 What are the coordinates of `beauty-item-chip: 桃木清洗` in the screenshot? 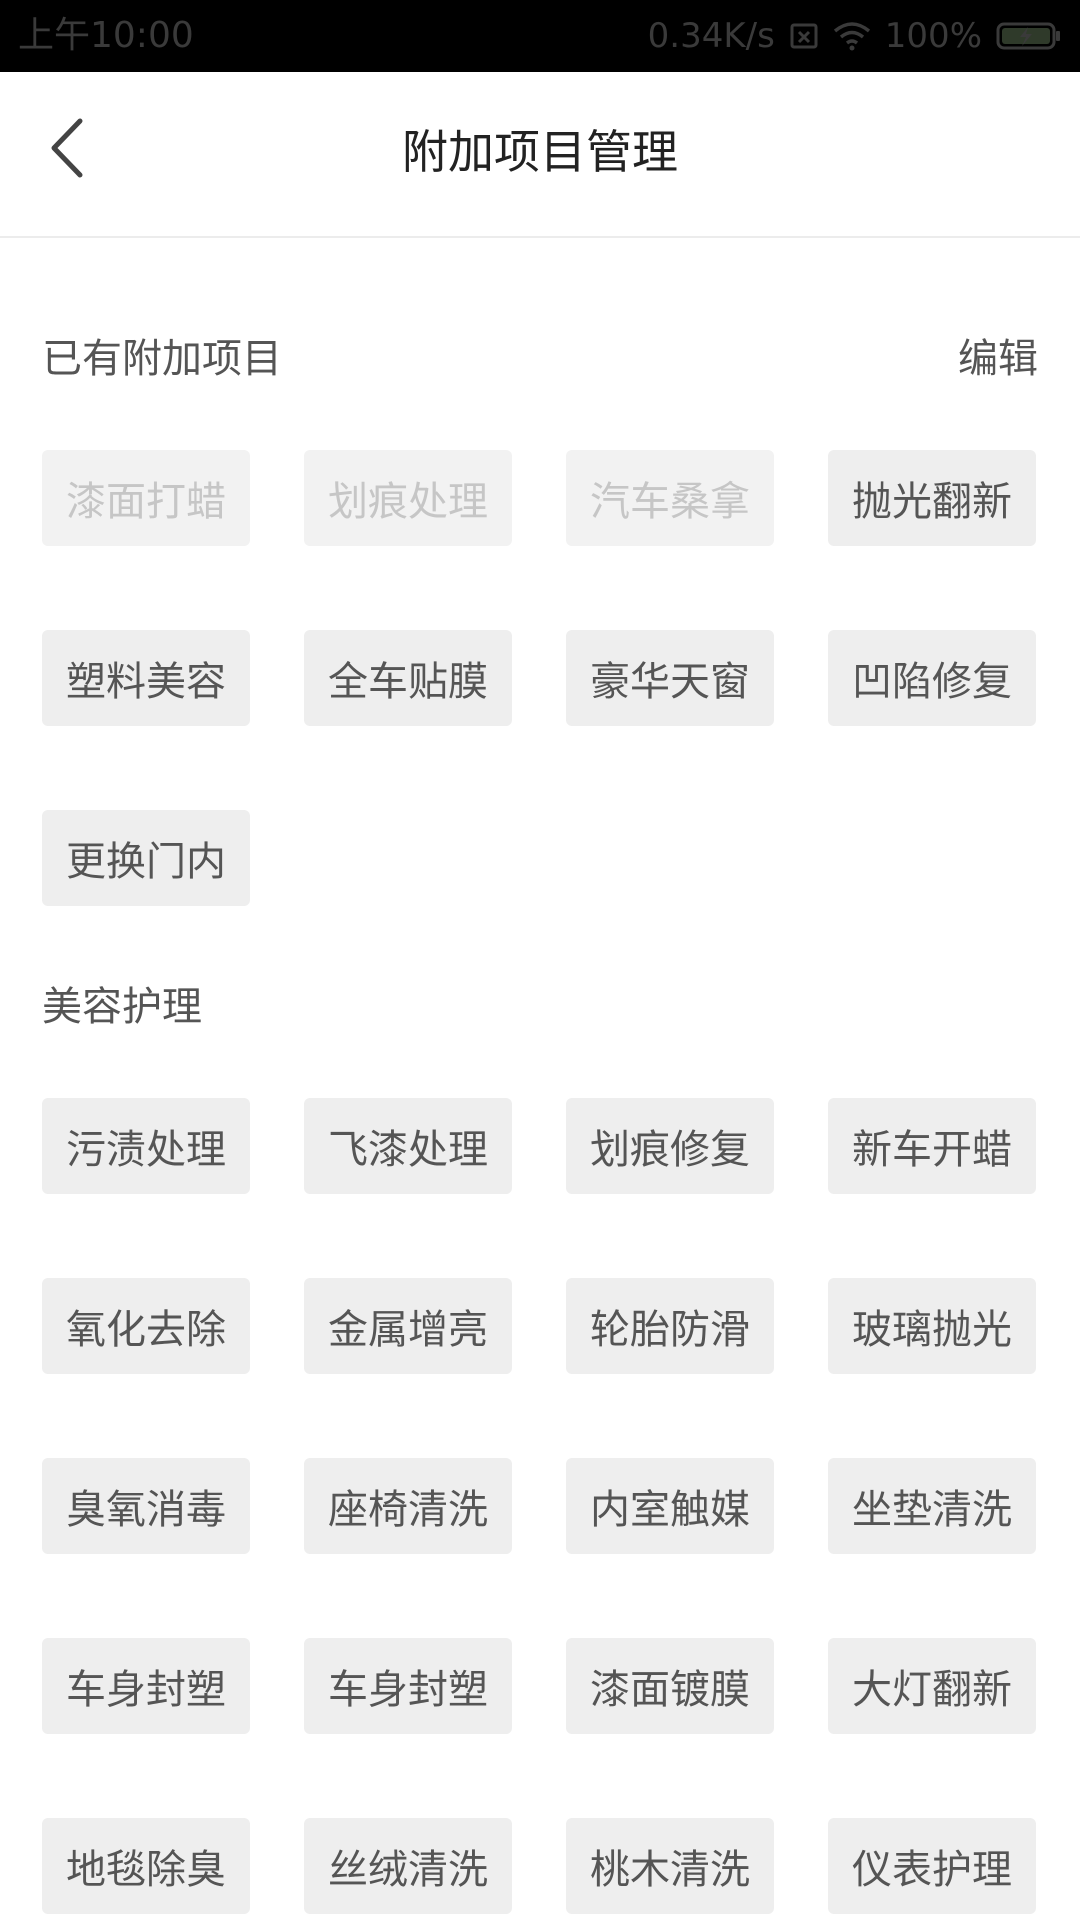 It's located at (670, 1866).